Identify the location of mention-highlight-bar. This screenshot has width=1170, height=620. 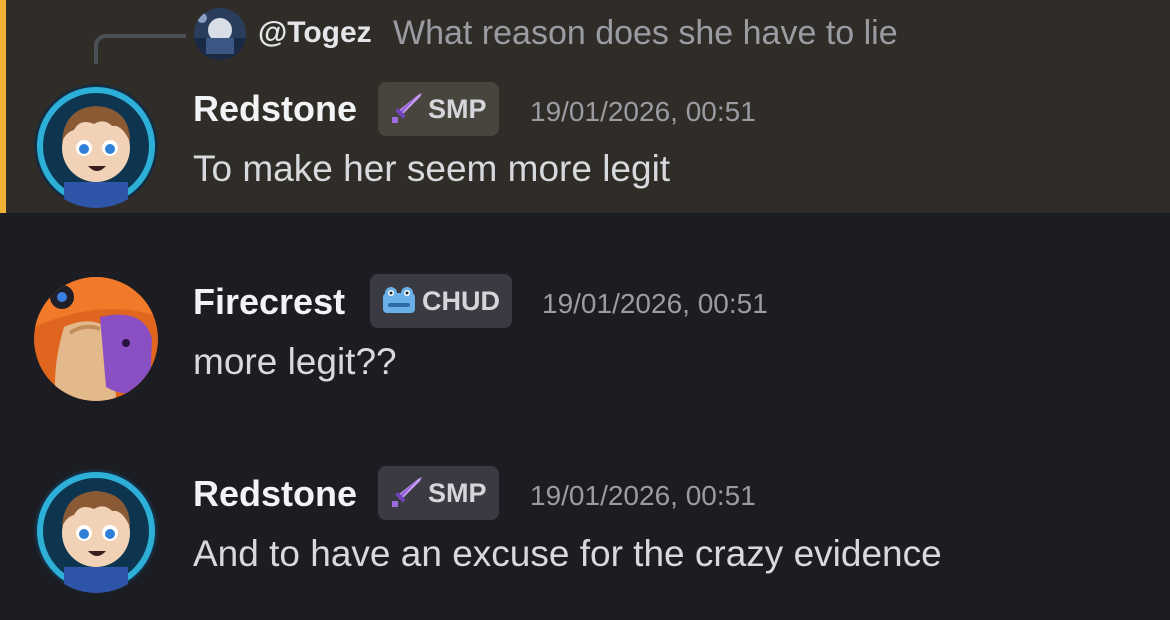
(3, 106).